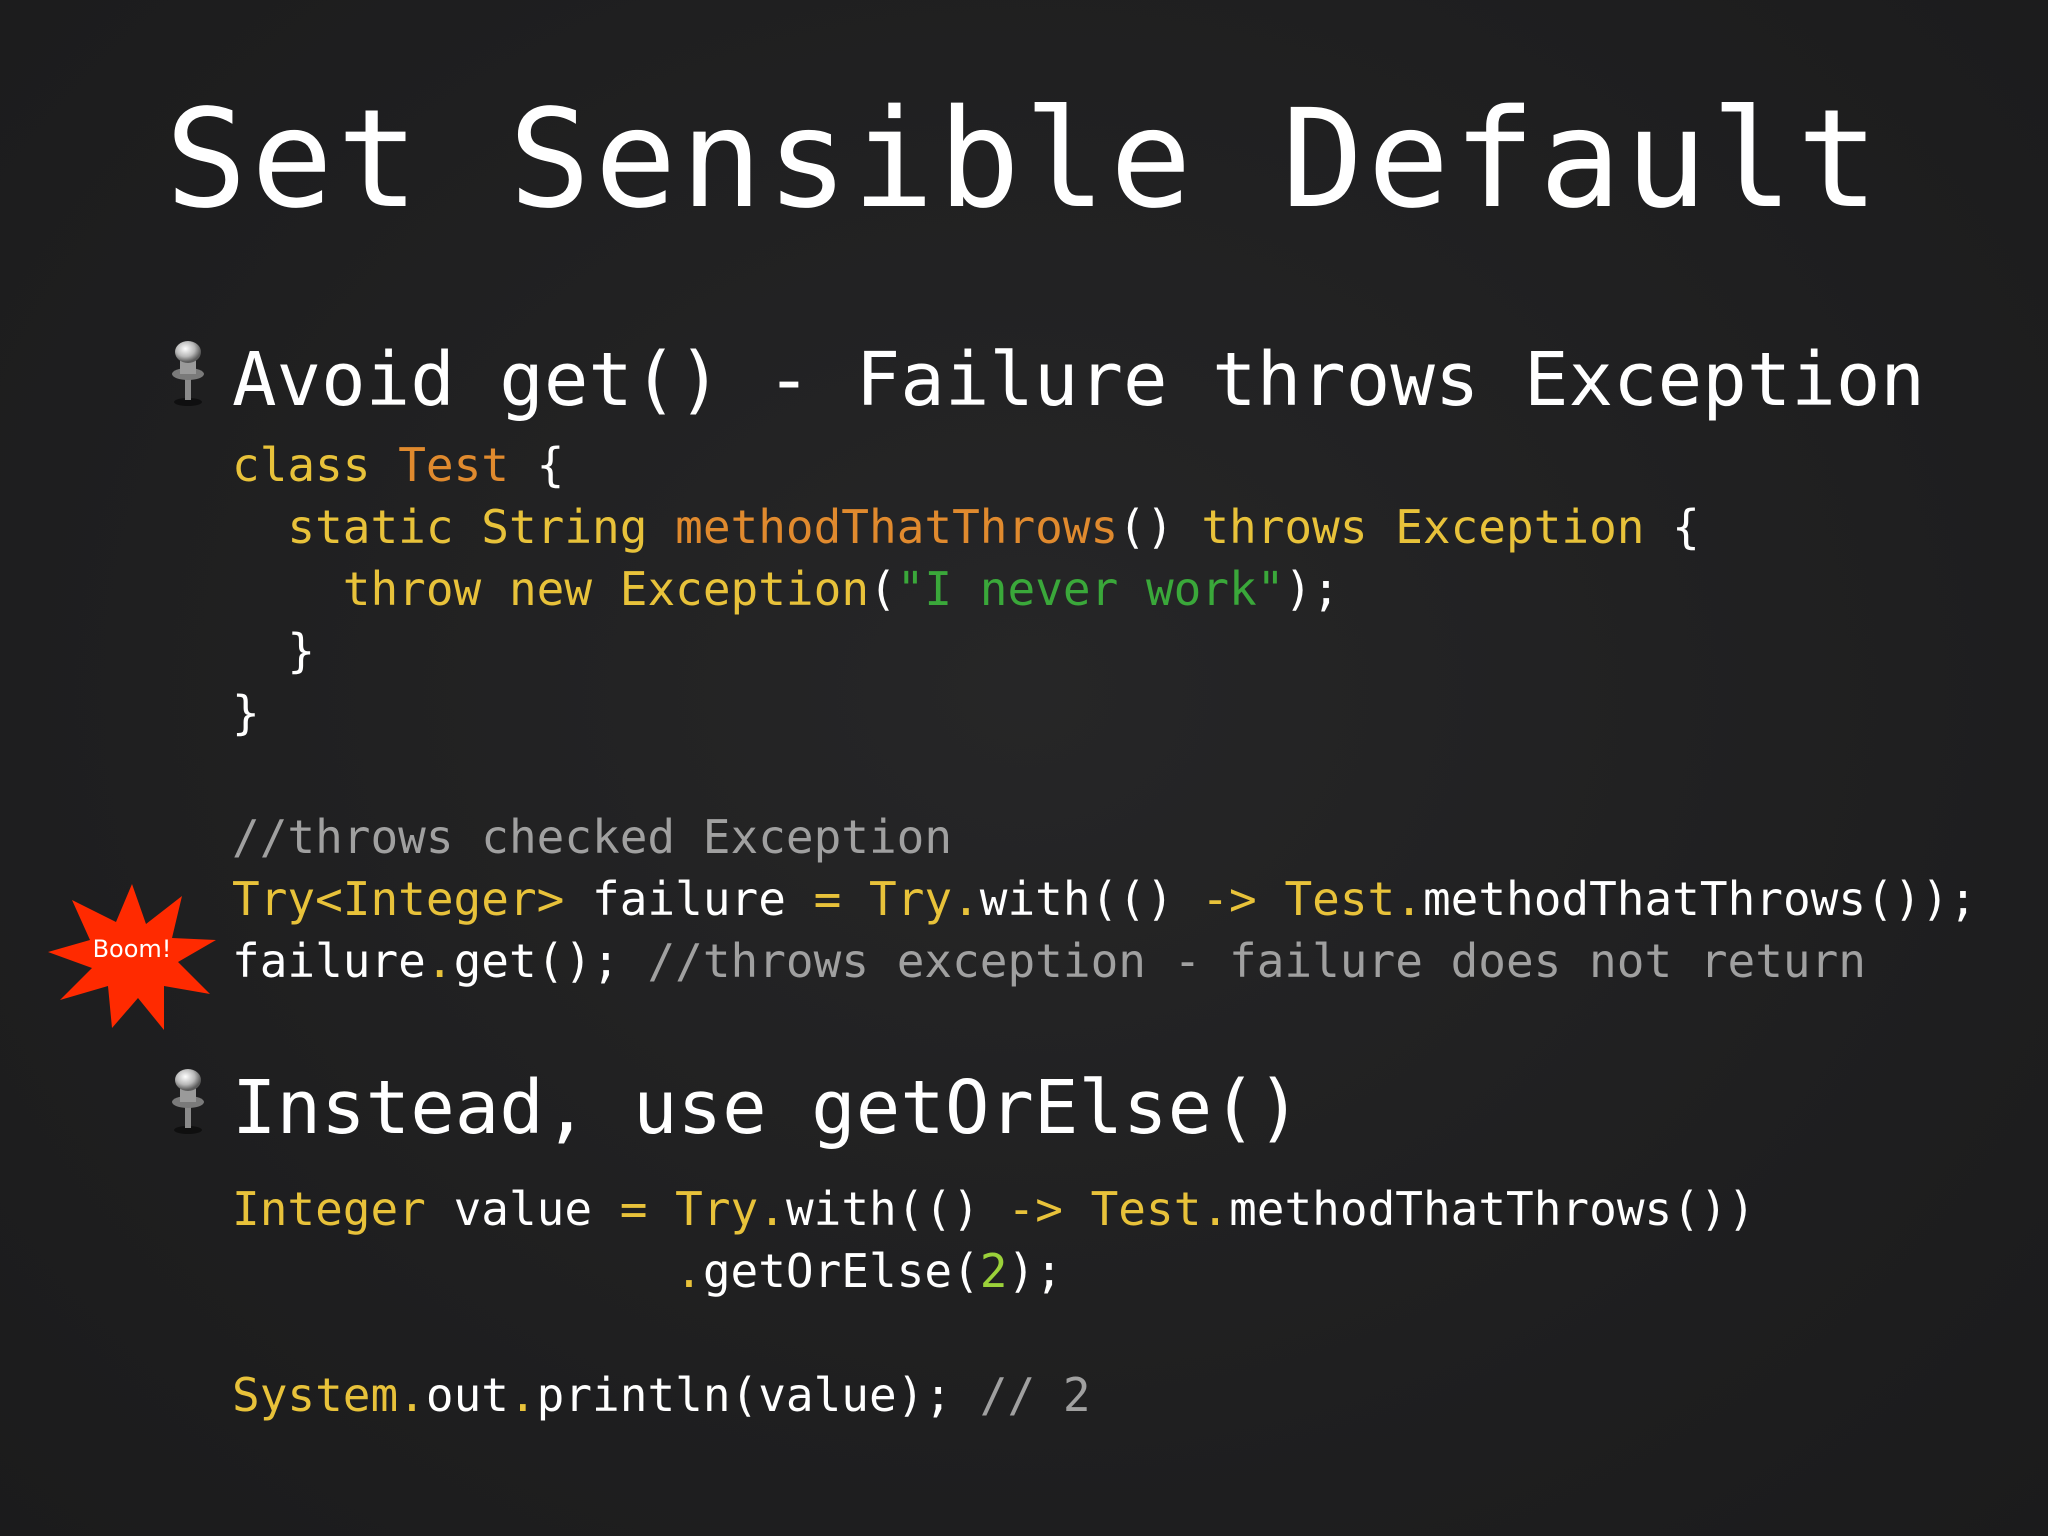  I want to click on code-number: 2, so click(993, 1271).